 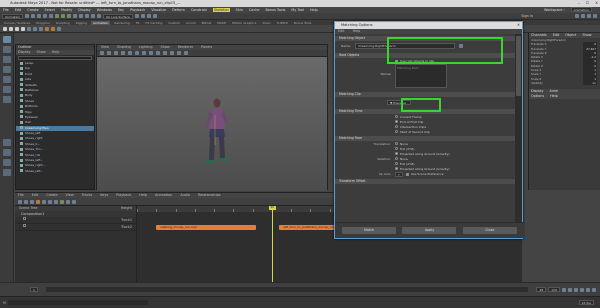 What do you see at coordinates (75, 220) in the screenshot?
I see `track-row: Track1` at bounding box center [75, 220].